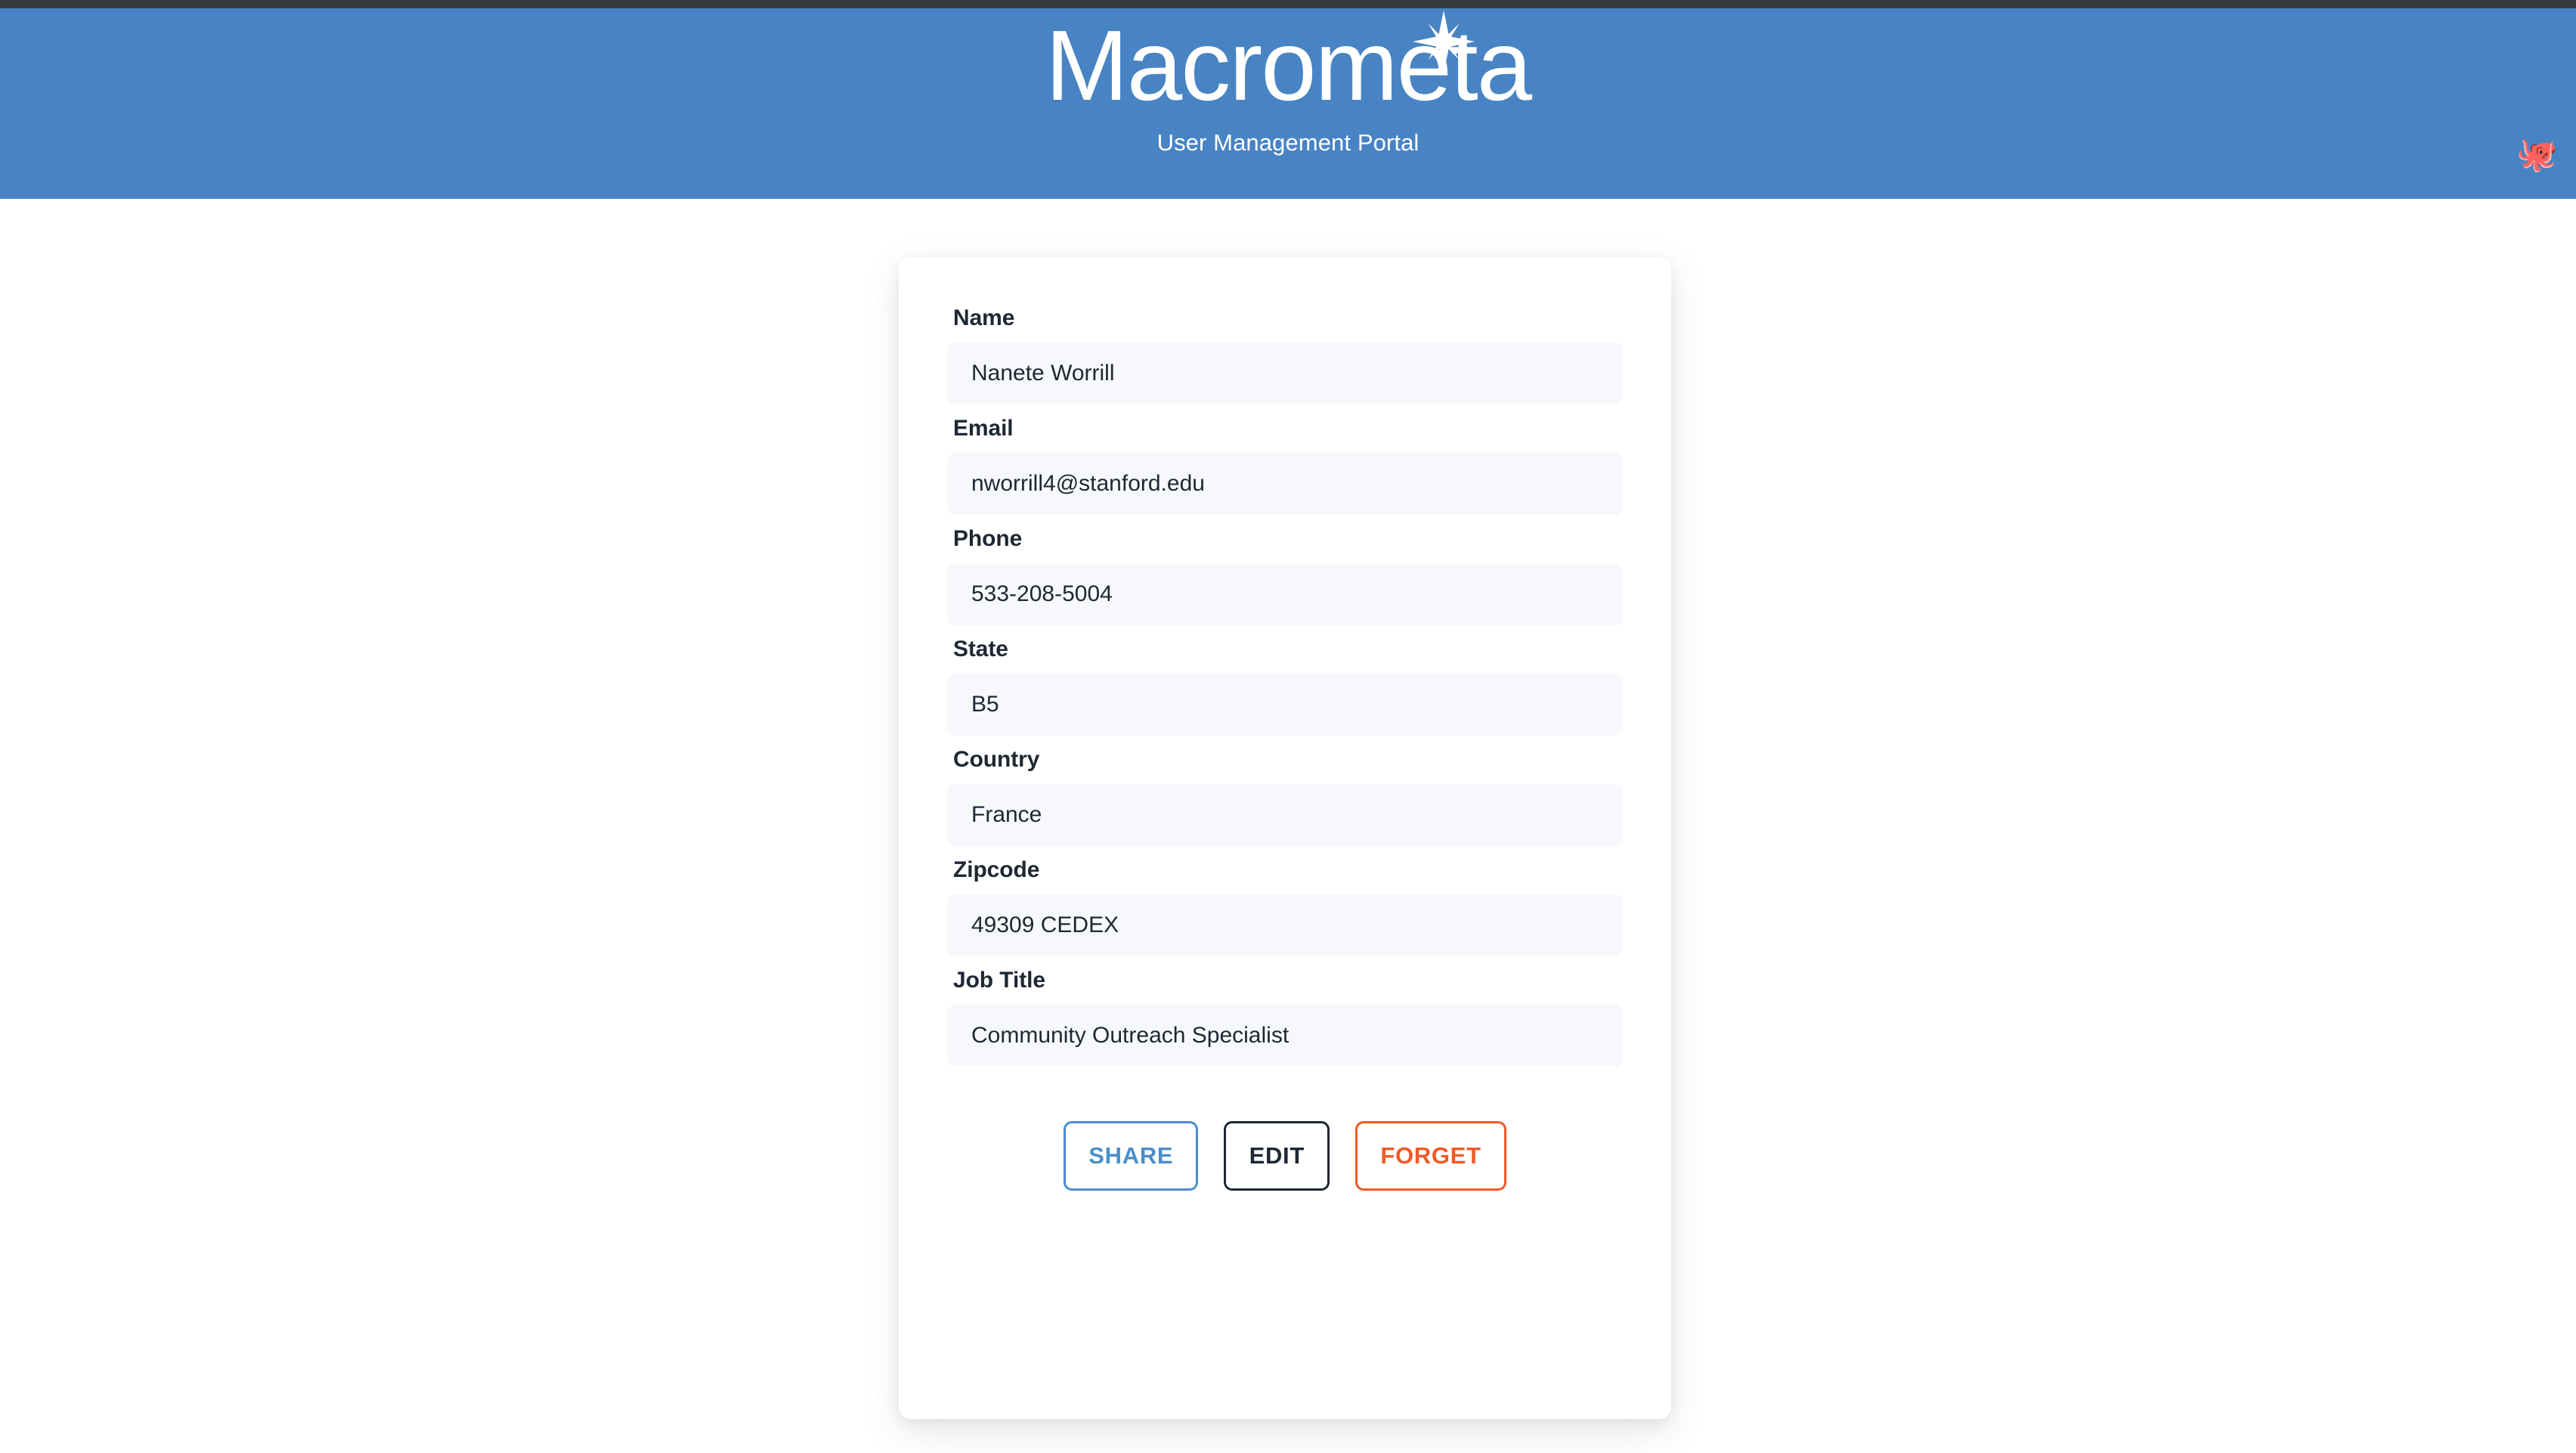  What do you see at coordinates (999, 981) in the screenshot?
I see `label-job-title: Job Title` at bounding box center [999, 981].